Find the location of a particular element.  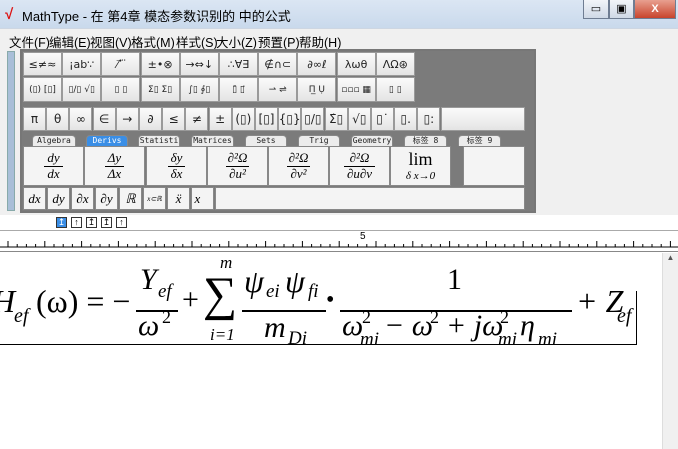

palette-button-row1: ∉∩⊂ is located at coordinates (278, 64).